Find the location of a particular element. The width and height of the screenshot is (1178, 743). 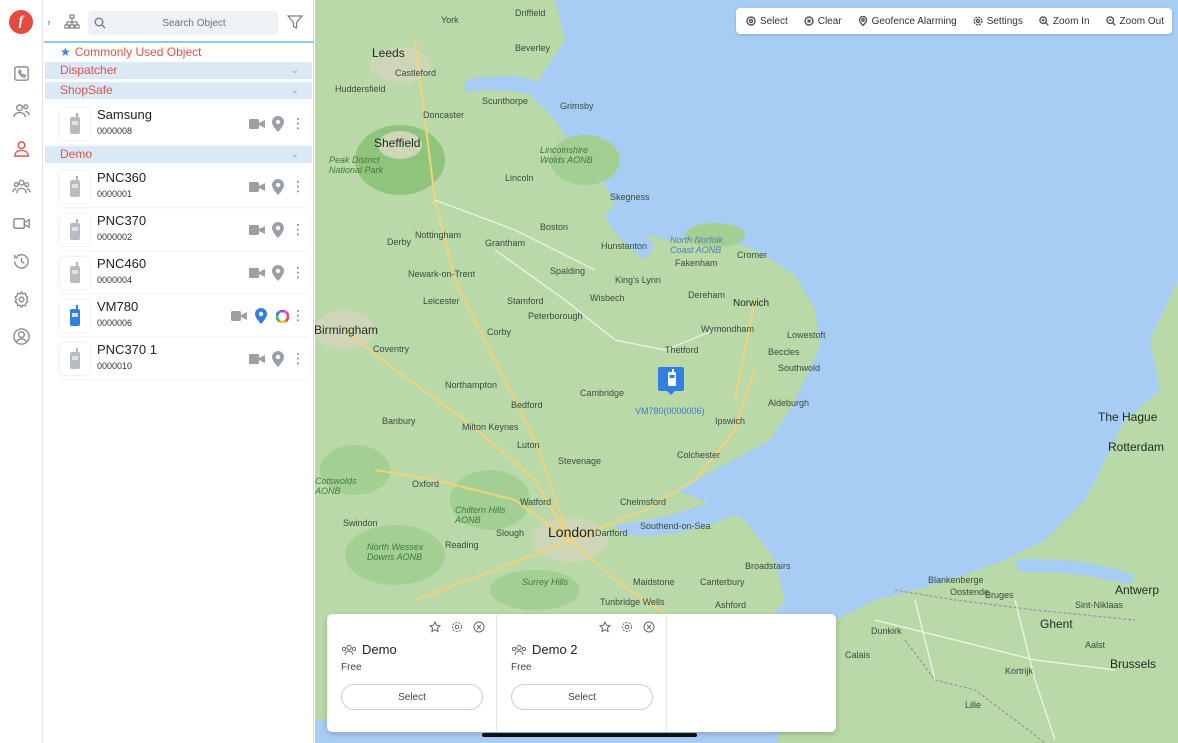

device-map-marker is located at coordinates (671, 381).